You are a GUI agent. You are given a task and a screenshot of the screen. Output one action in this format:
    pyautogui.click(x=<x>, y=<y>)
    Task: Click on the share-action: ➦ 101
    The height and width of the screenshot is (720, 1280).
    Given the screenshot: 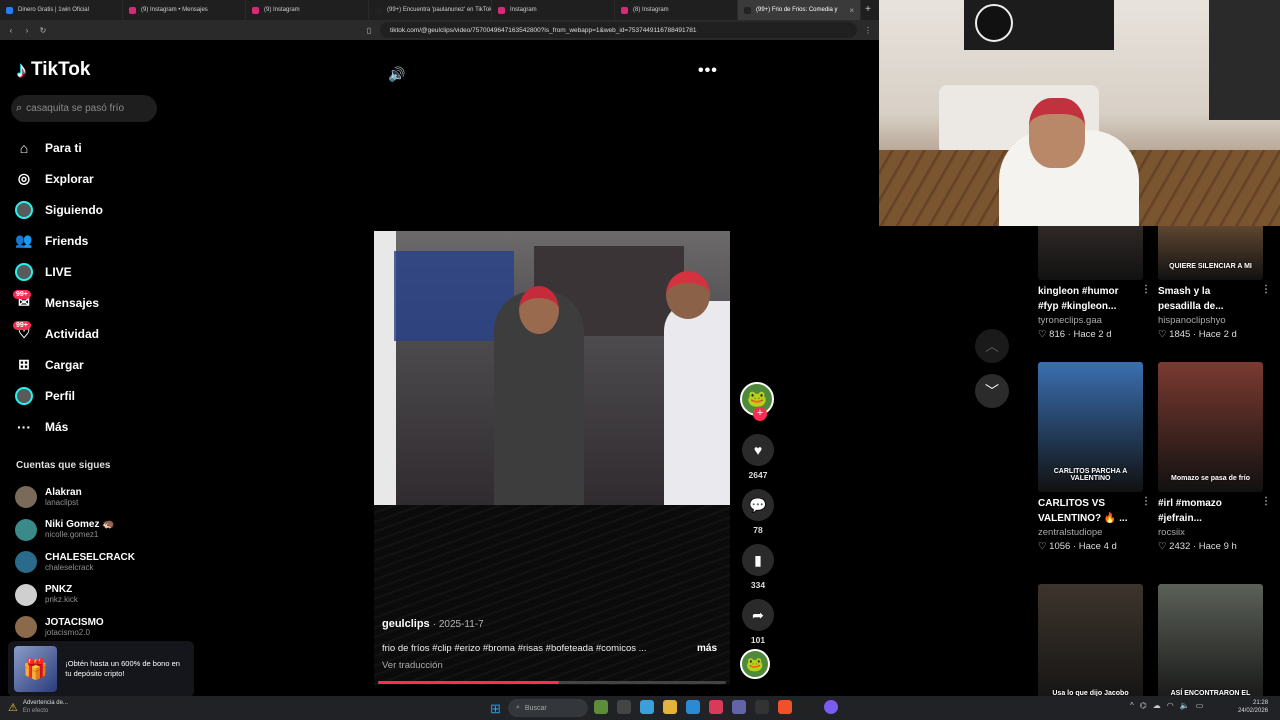 What is the action you would take?
    pyautogui.click(x=758, y=623)
    